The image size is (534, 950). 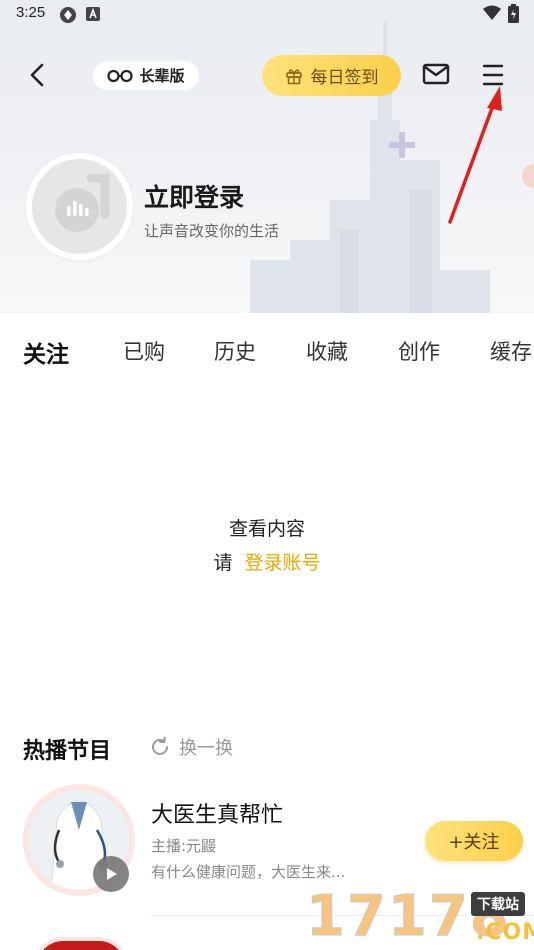 I want to click on refresh-button: 换一换, so click(x=191, y=747).